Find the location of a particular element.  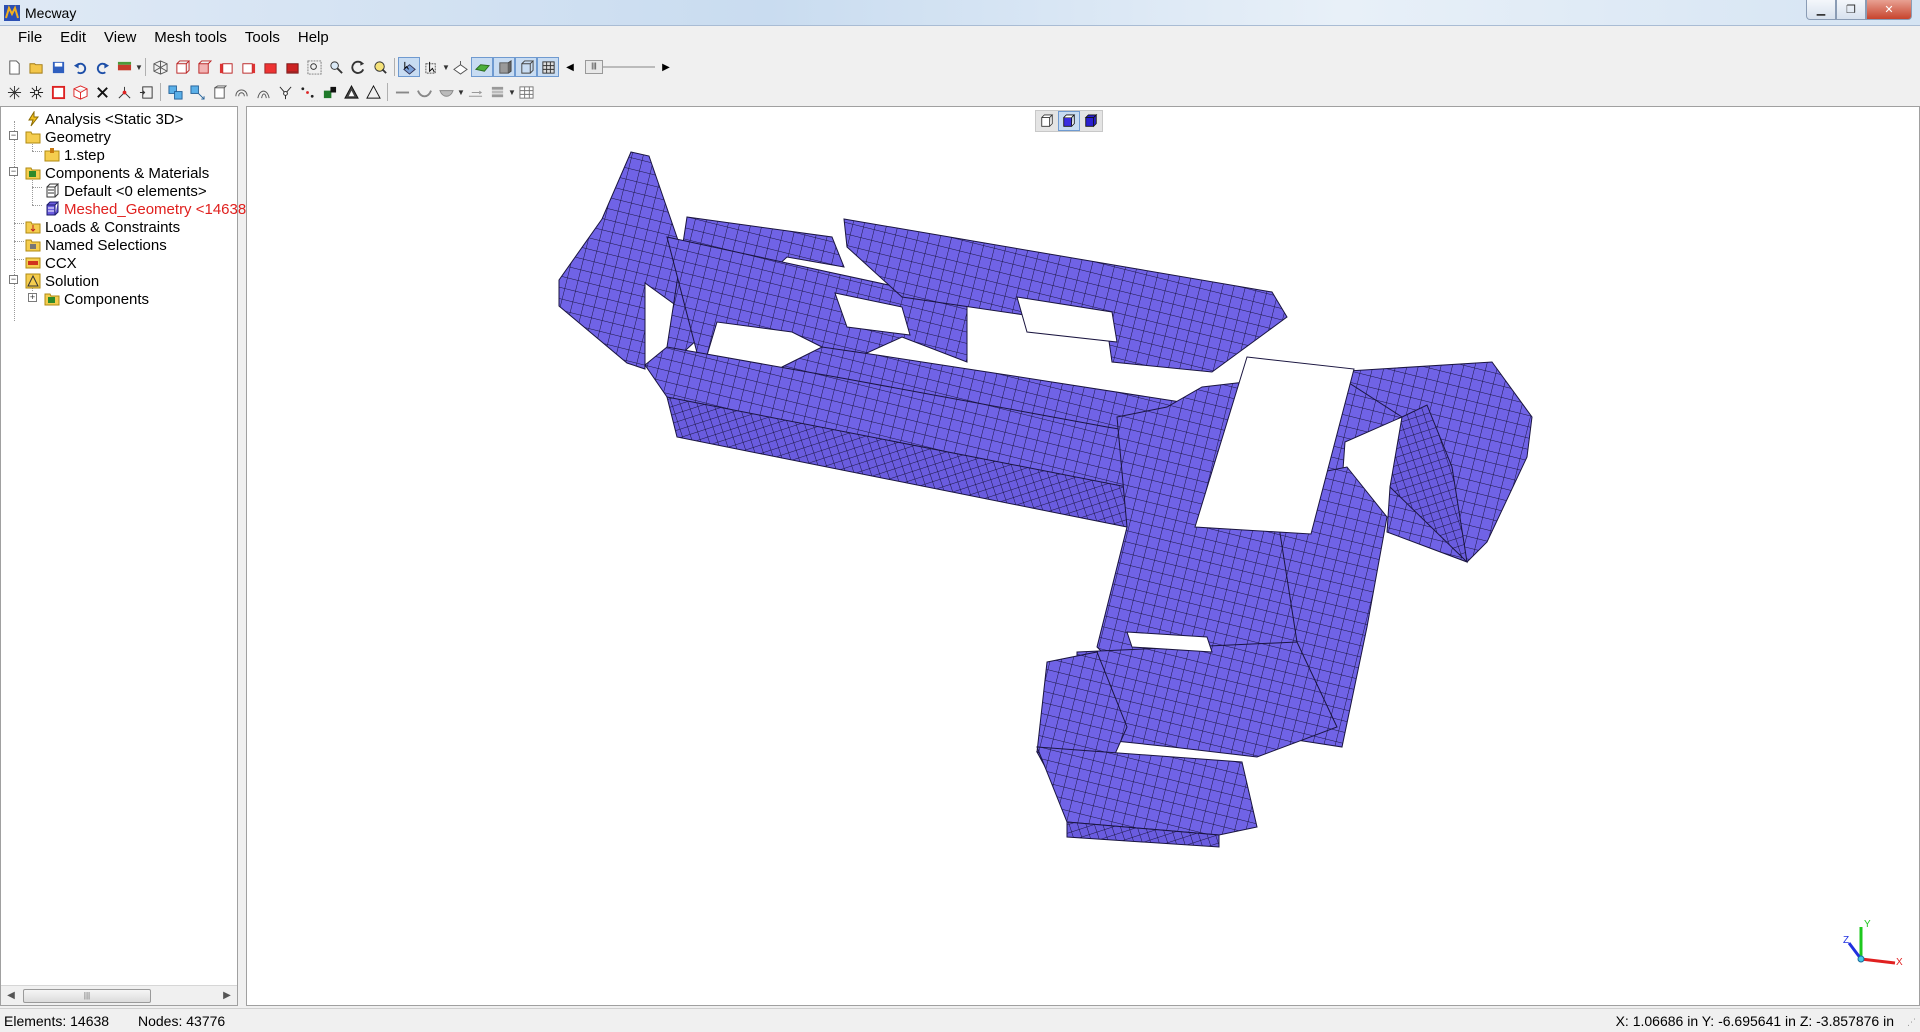

arc-button is located at coordinates (424, 92).